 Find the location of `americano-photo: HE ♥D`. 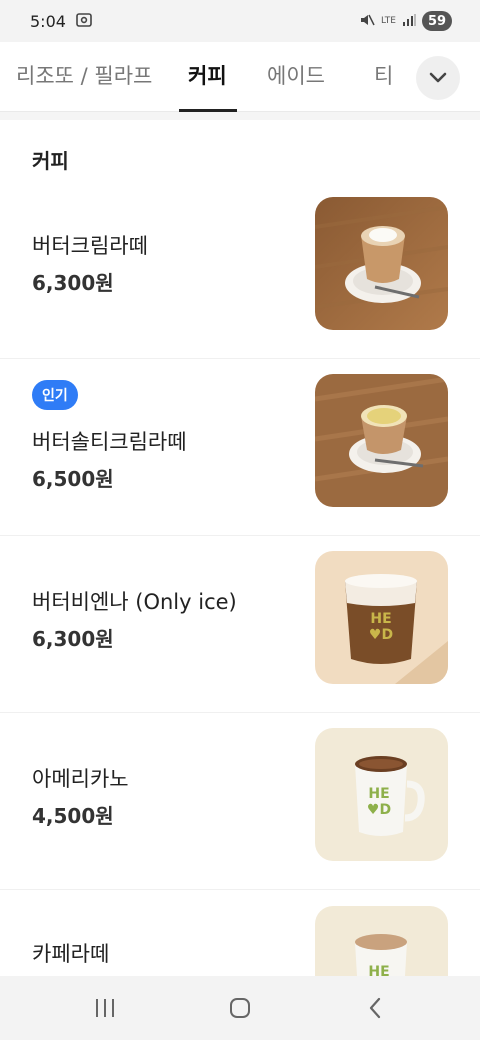

americano-photo: HE ♥D is located at coordinates (381, 794).